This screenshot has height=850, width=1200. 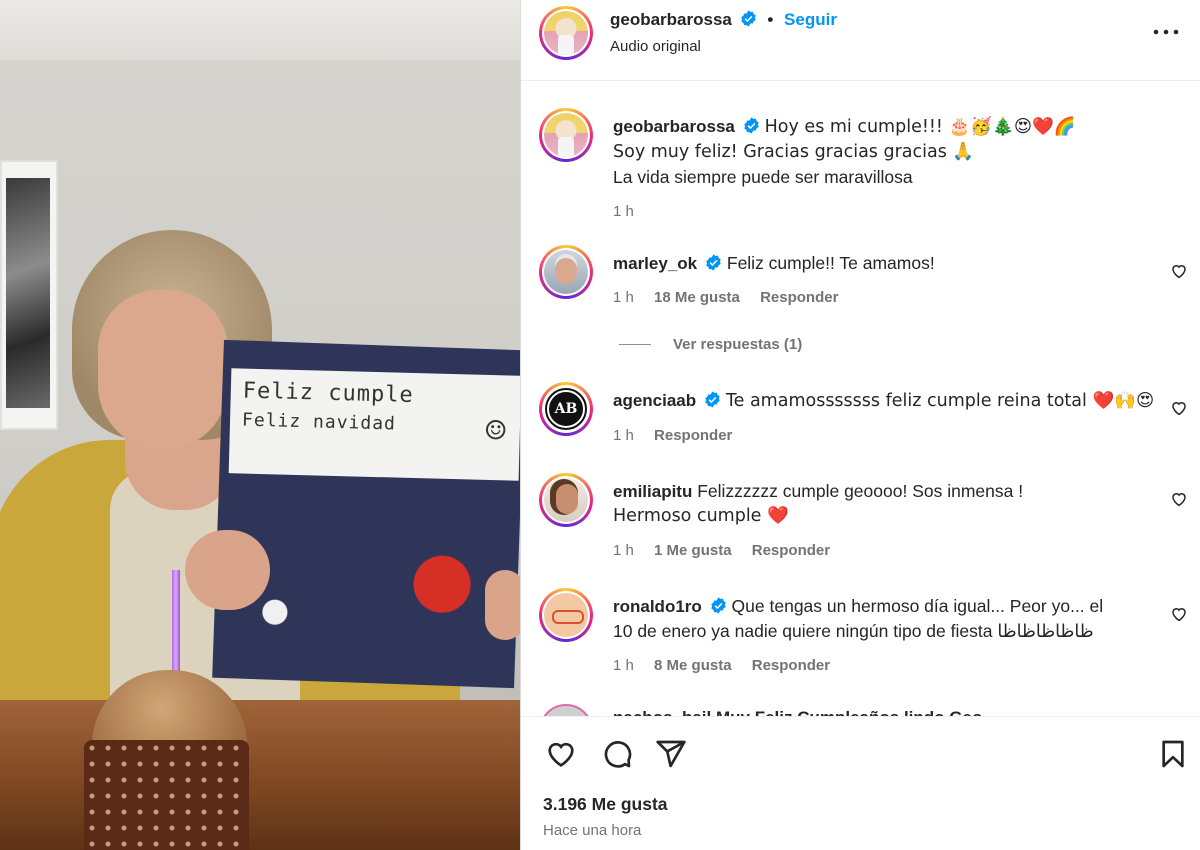 What do you see at coordinates (592, 830) in the screenshot?
I see `post-timestamp: Hace una hora` at bounding box center [592, 830].